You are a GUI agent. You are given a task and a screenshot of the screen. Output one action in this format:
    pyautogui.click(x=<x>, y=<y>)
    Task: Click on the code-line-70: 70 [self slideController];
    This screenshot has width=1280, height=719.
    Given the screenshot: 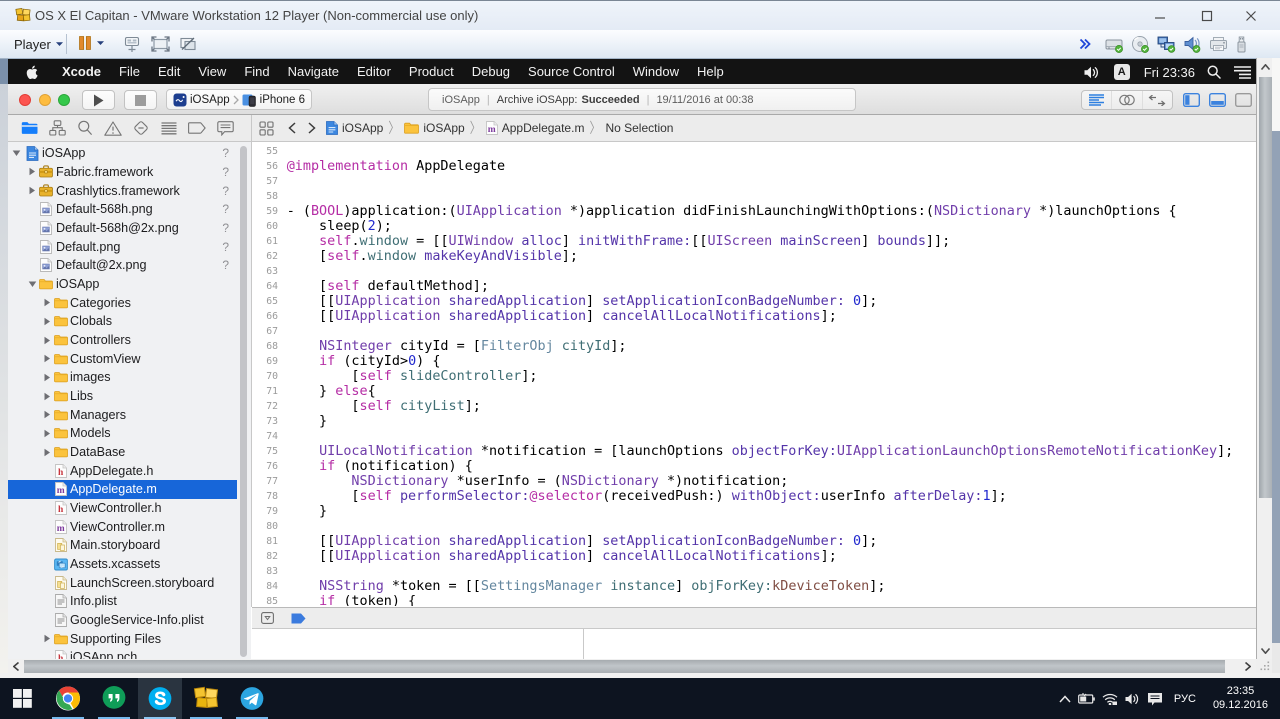 What is the action you would take?
    pyautogui.click(x=754, y=376)
    